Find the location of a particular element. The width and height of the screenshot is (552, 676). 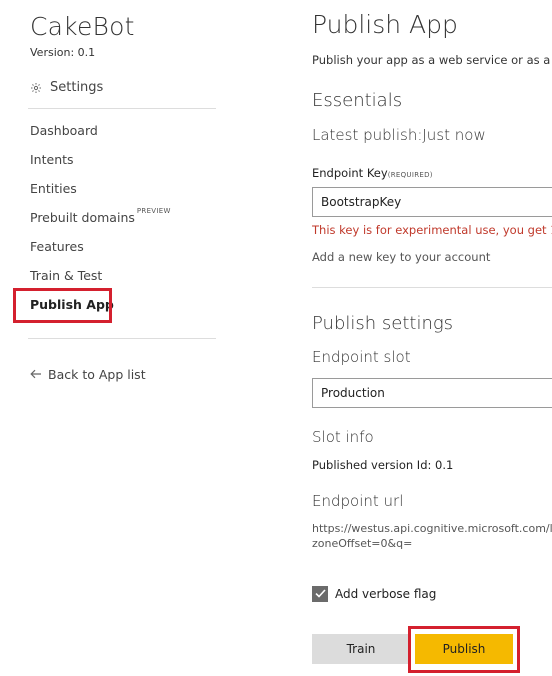

slot-info-label: Slot info is located at coordinates (343, 437).